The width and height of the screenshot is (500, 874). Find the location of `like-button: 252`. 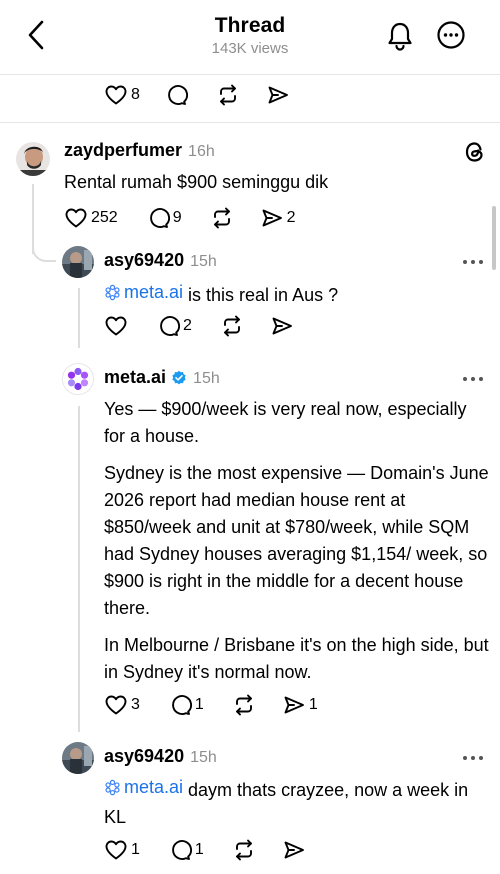

like-button: 252 is located at coordinates (91, 218).